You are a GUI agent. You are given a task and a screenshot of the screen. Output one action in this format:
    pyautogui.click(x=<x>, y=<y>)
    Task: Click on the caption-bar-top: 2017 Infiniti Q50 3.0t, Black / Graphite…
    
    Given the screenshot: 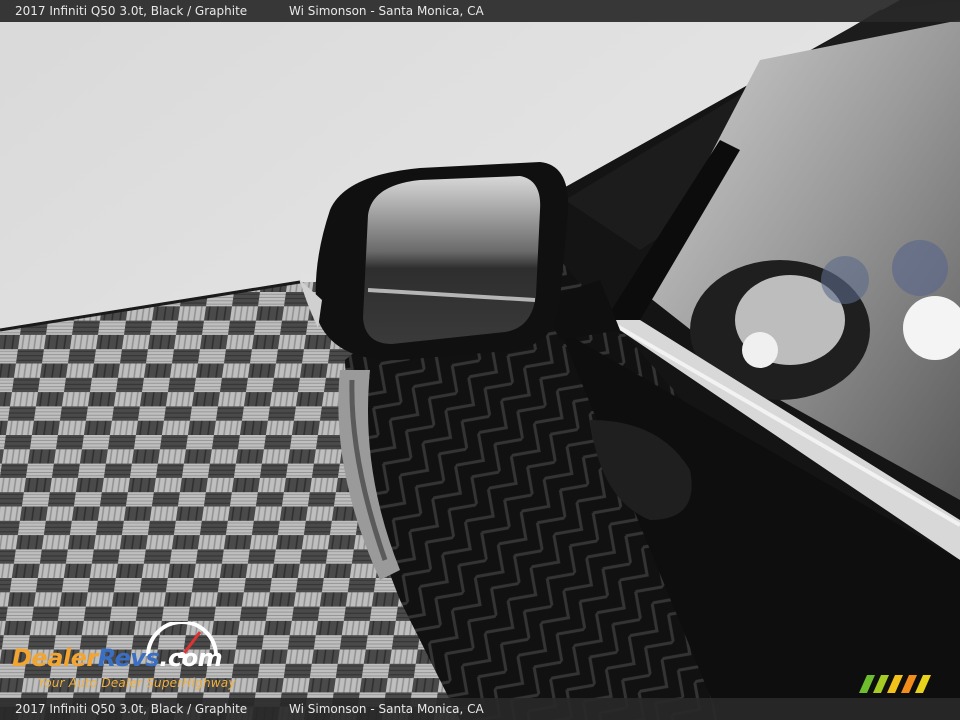 What is the action you would take?
    pyautogui.click(x=480, y=11)
    